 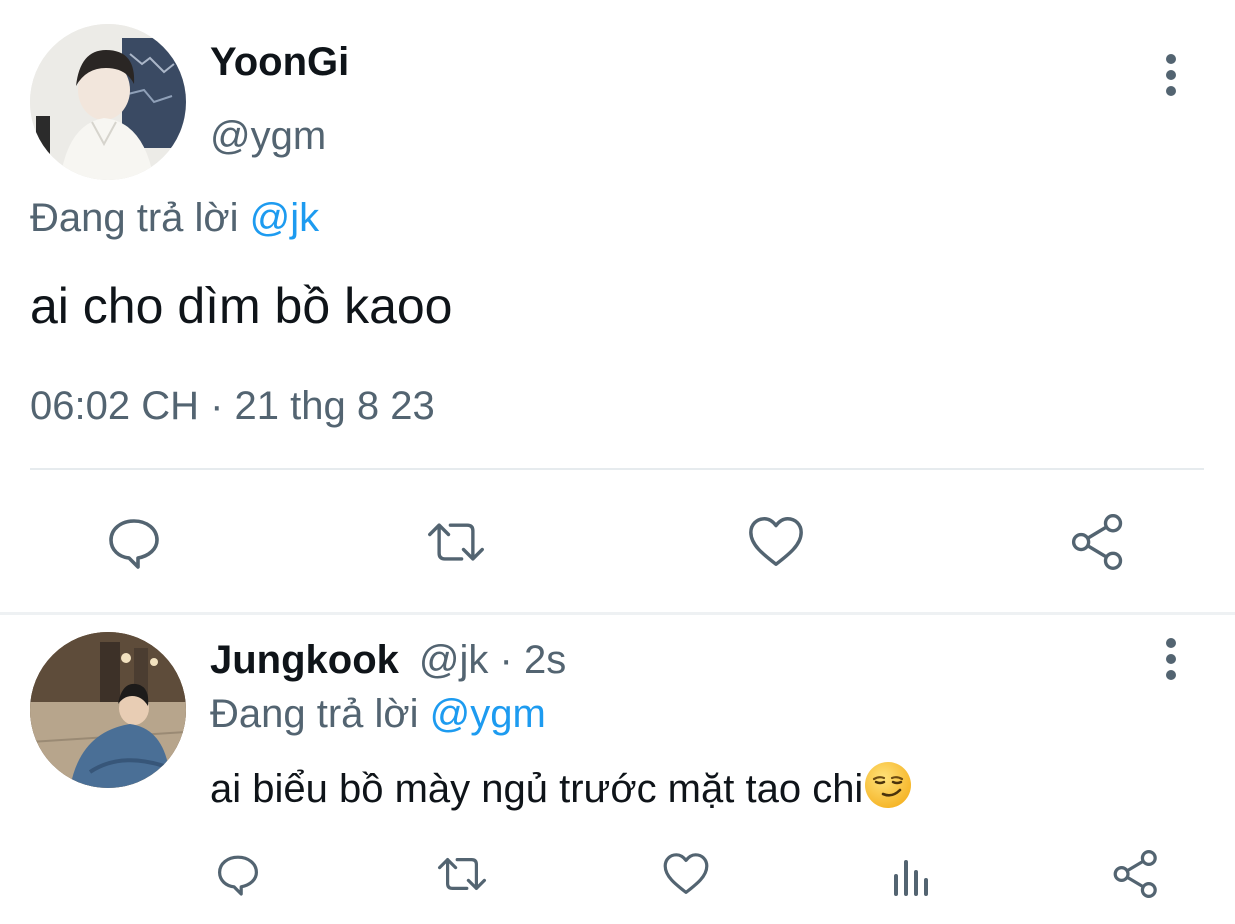 What do you see at coordinates (911, 878) in the screenshot?
I see `analytics-icon` at bounding box center [911, 878].